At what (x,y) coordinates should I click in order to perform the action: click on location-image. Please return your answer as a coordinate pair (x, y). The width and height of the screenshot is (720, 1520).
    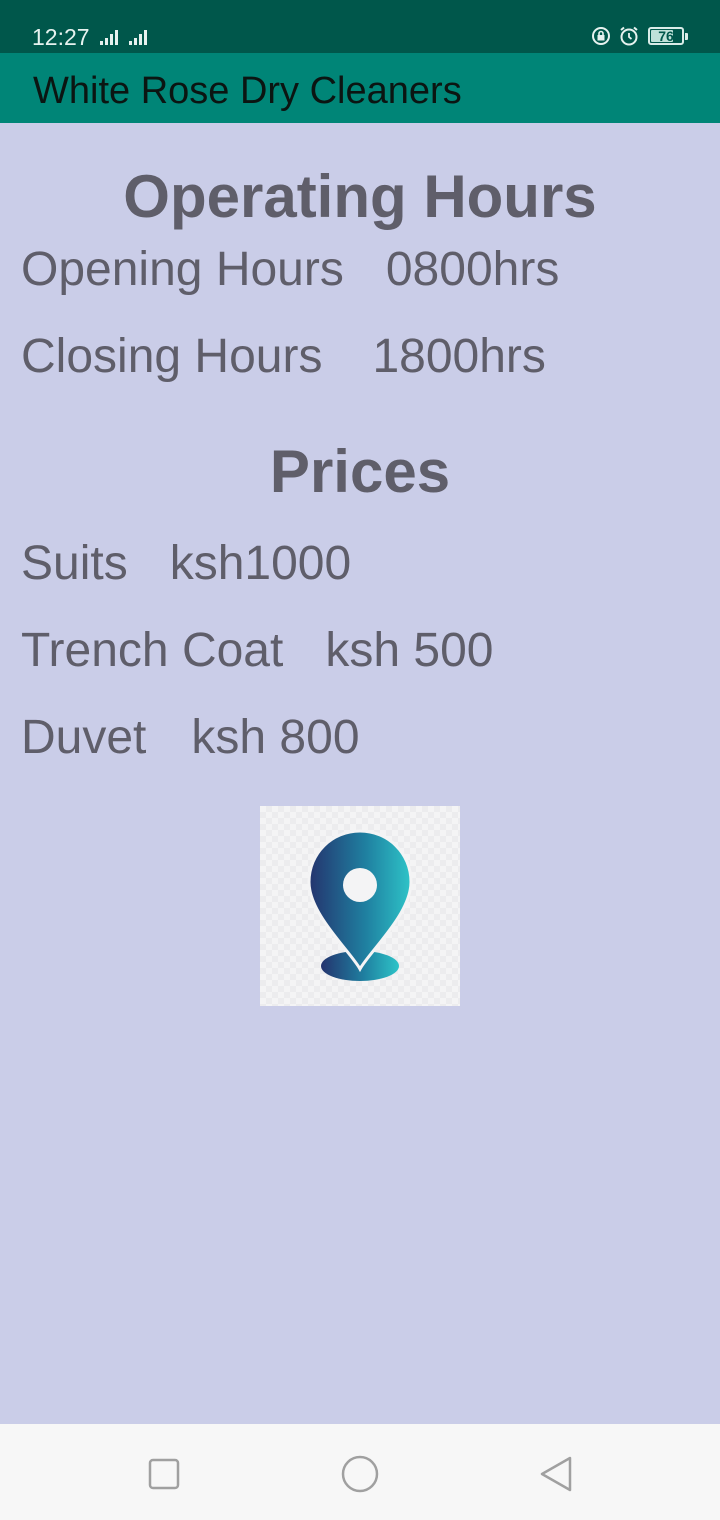
    Looking at the image, I should click on (360, 906).